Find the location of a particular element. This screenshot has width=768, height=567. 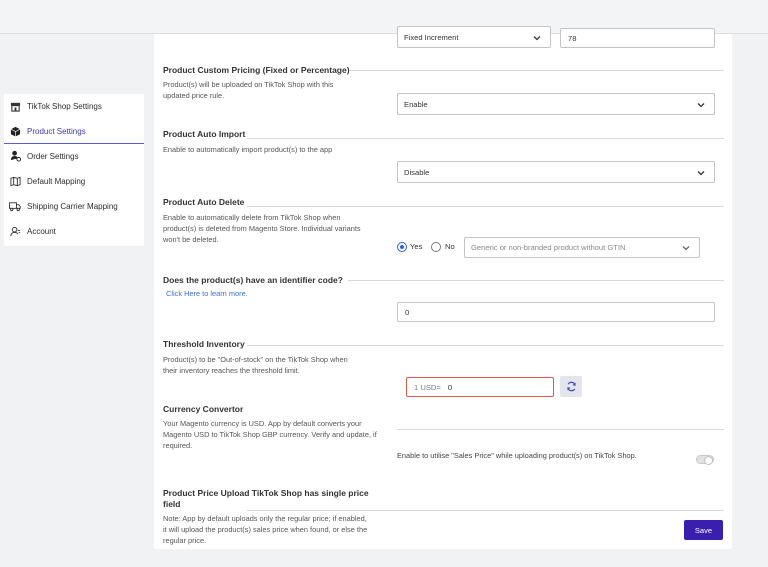

identifier-input: 0 is located at coordinates (556, 312).